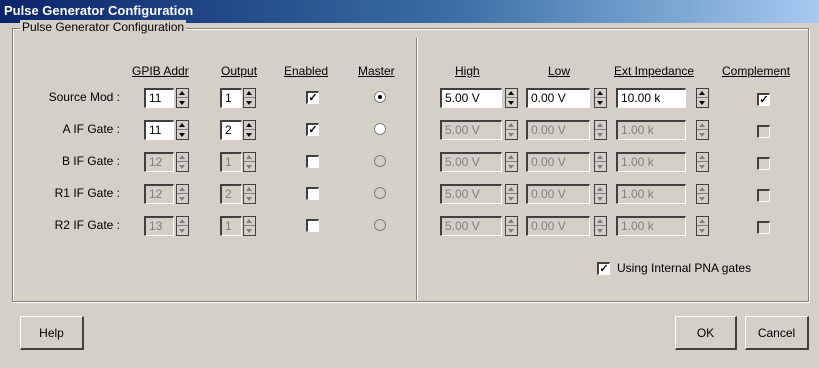 This screenshot has height=368, width=819. What do you see at coordinates (417, 169) in the screenshot?
I see `group-divider` at bounding box center [417, 169].